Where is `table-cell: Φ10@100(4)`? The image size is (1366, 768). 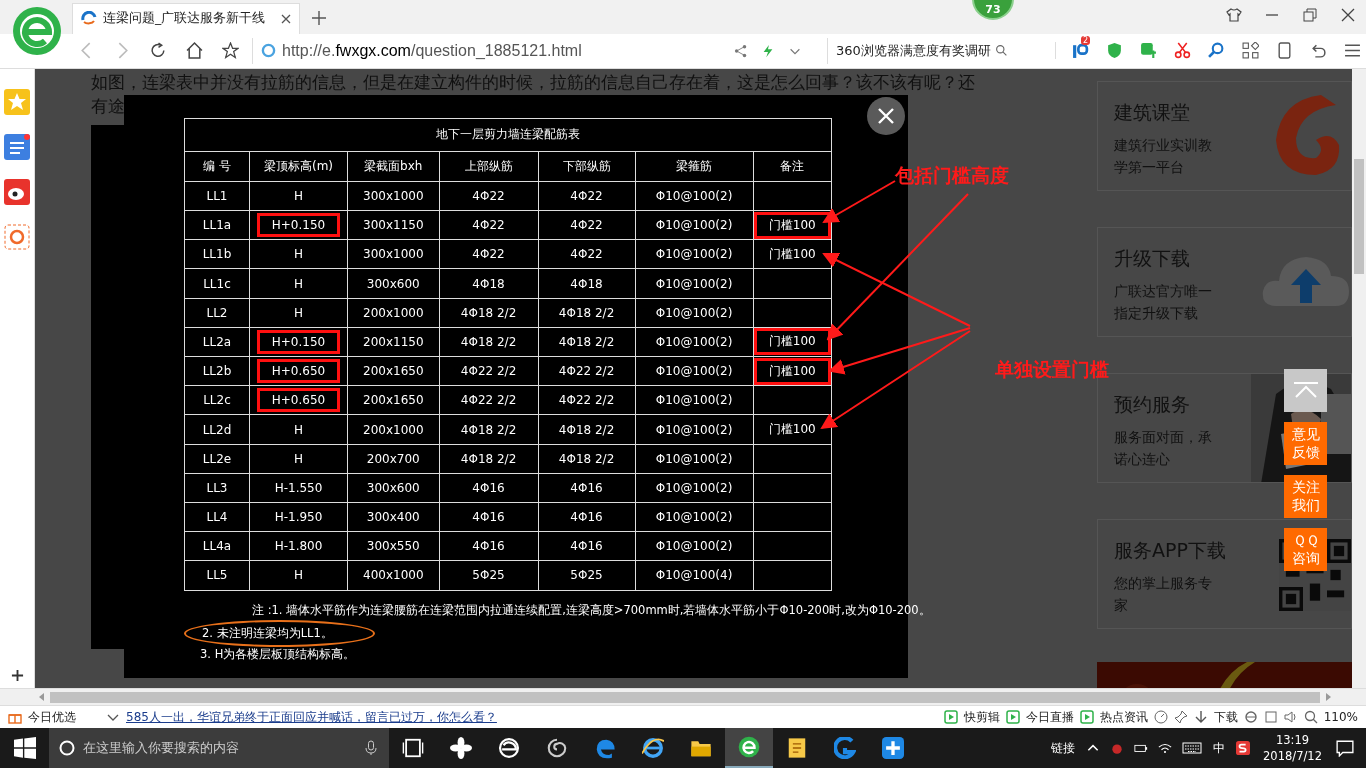 table-cell: Φ10@100(4) is located at coordinates (694, 575).